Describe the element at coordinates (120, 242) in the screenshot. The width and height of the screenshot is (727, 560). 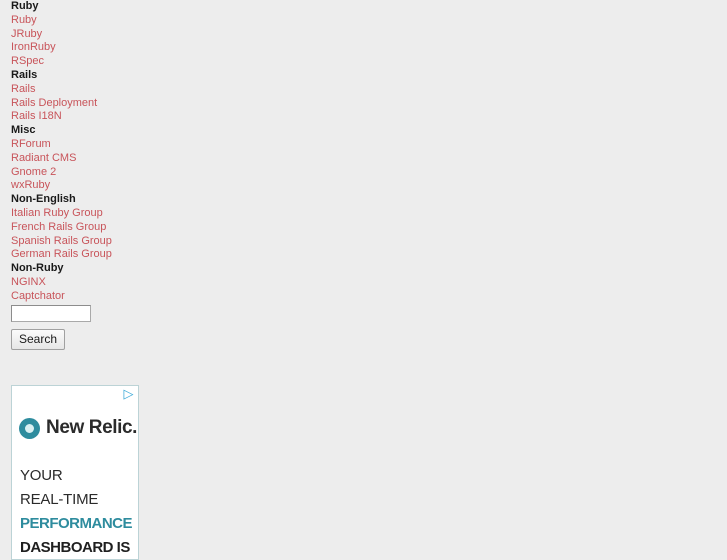
I see `nav-link-spanish-rails-group: Spanish Rails Group` at that location.